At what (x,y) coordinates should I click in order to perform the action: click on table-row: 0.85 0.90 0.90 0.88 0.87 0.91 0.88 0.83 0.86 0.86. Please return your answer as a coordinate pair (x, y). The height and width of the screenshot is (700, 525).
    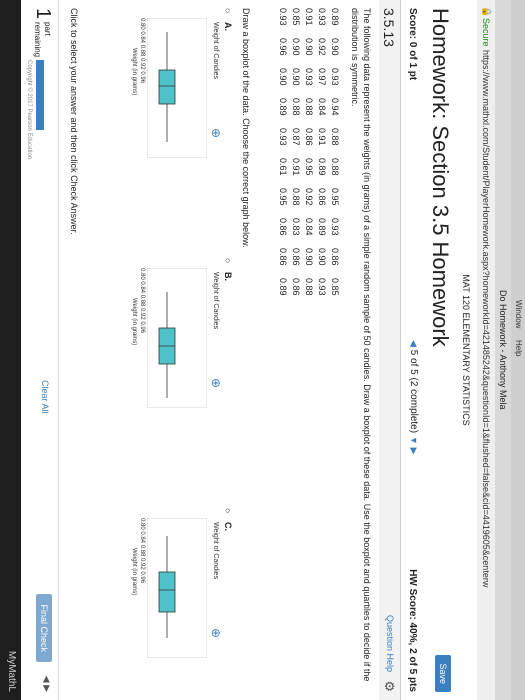
    Looking at the image, I should click on (295, 158).